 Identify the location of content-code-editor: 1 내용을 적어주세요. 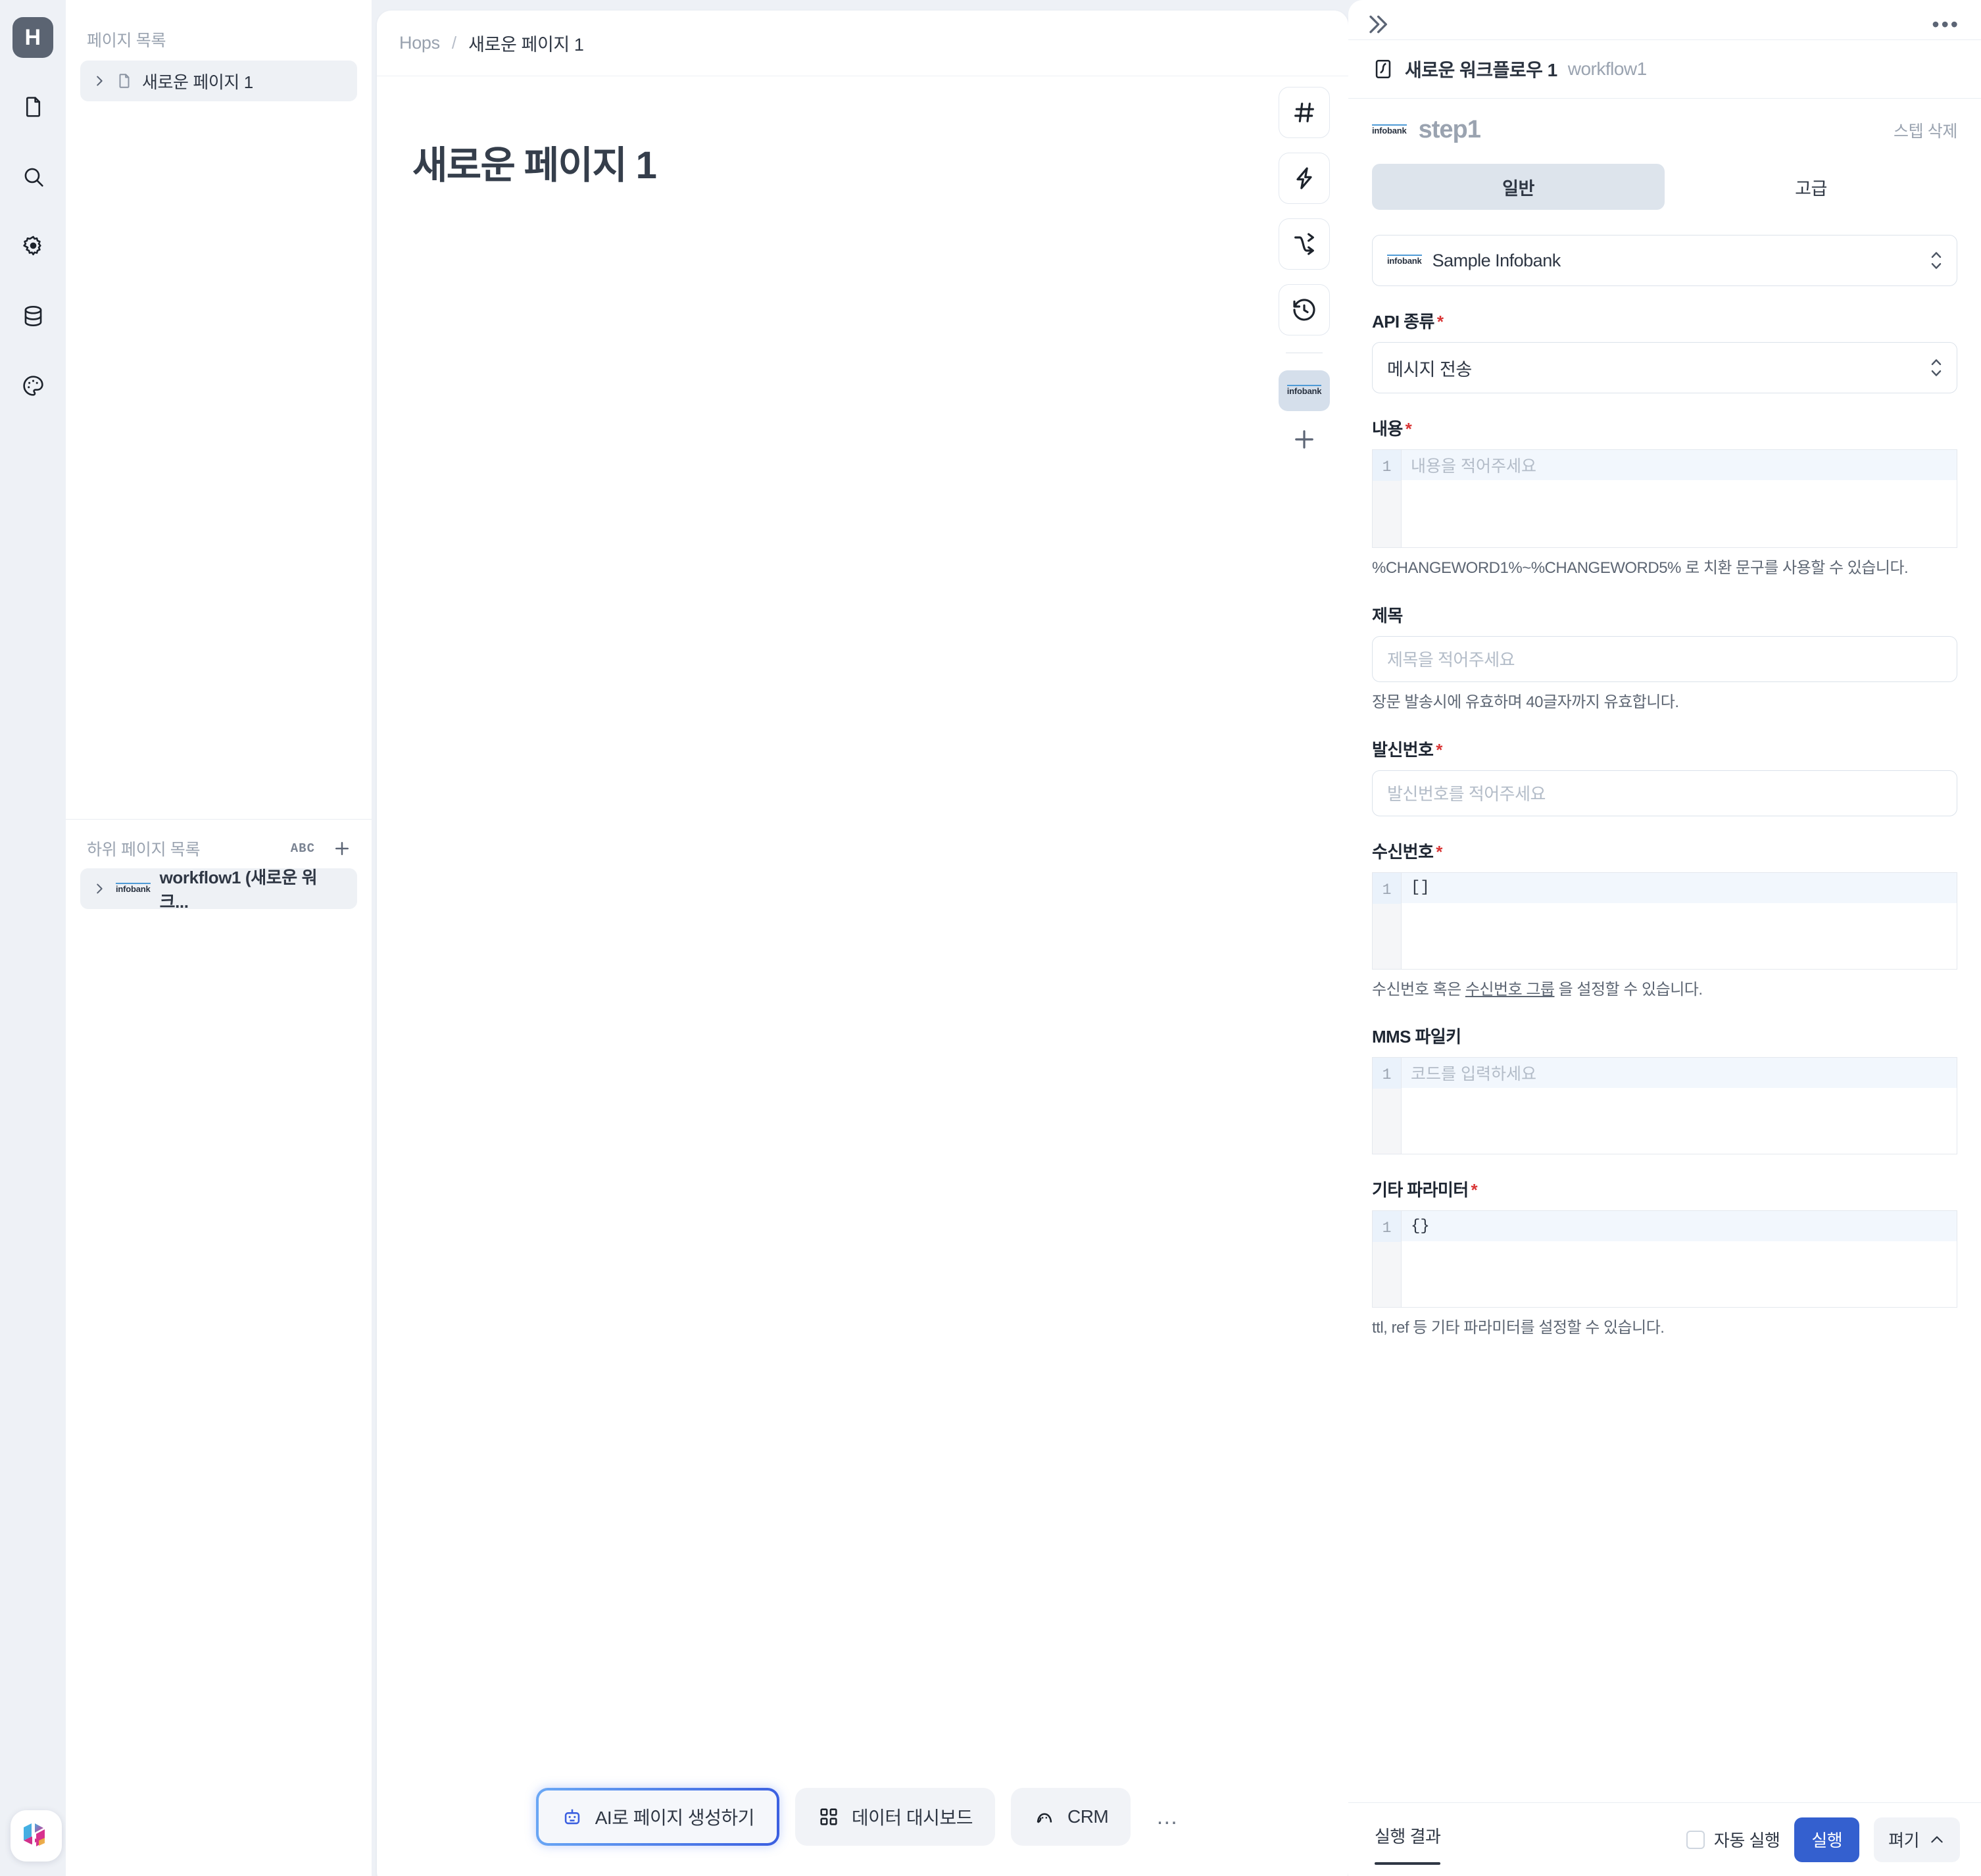
(1664, 498).